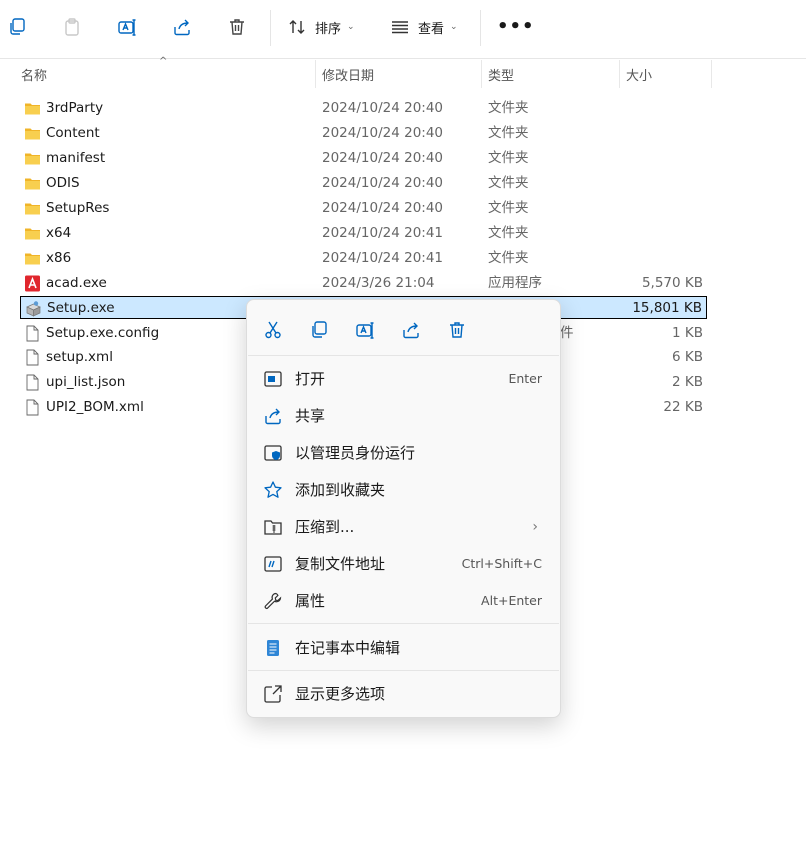 Image resolution: width=806 pixels, height=865 pixels. Describe the element at coordinates (340, 694) in the screenshot. I see `menu-item-label: 显示更多选项` at that location.